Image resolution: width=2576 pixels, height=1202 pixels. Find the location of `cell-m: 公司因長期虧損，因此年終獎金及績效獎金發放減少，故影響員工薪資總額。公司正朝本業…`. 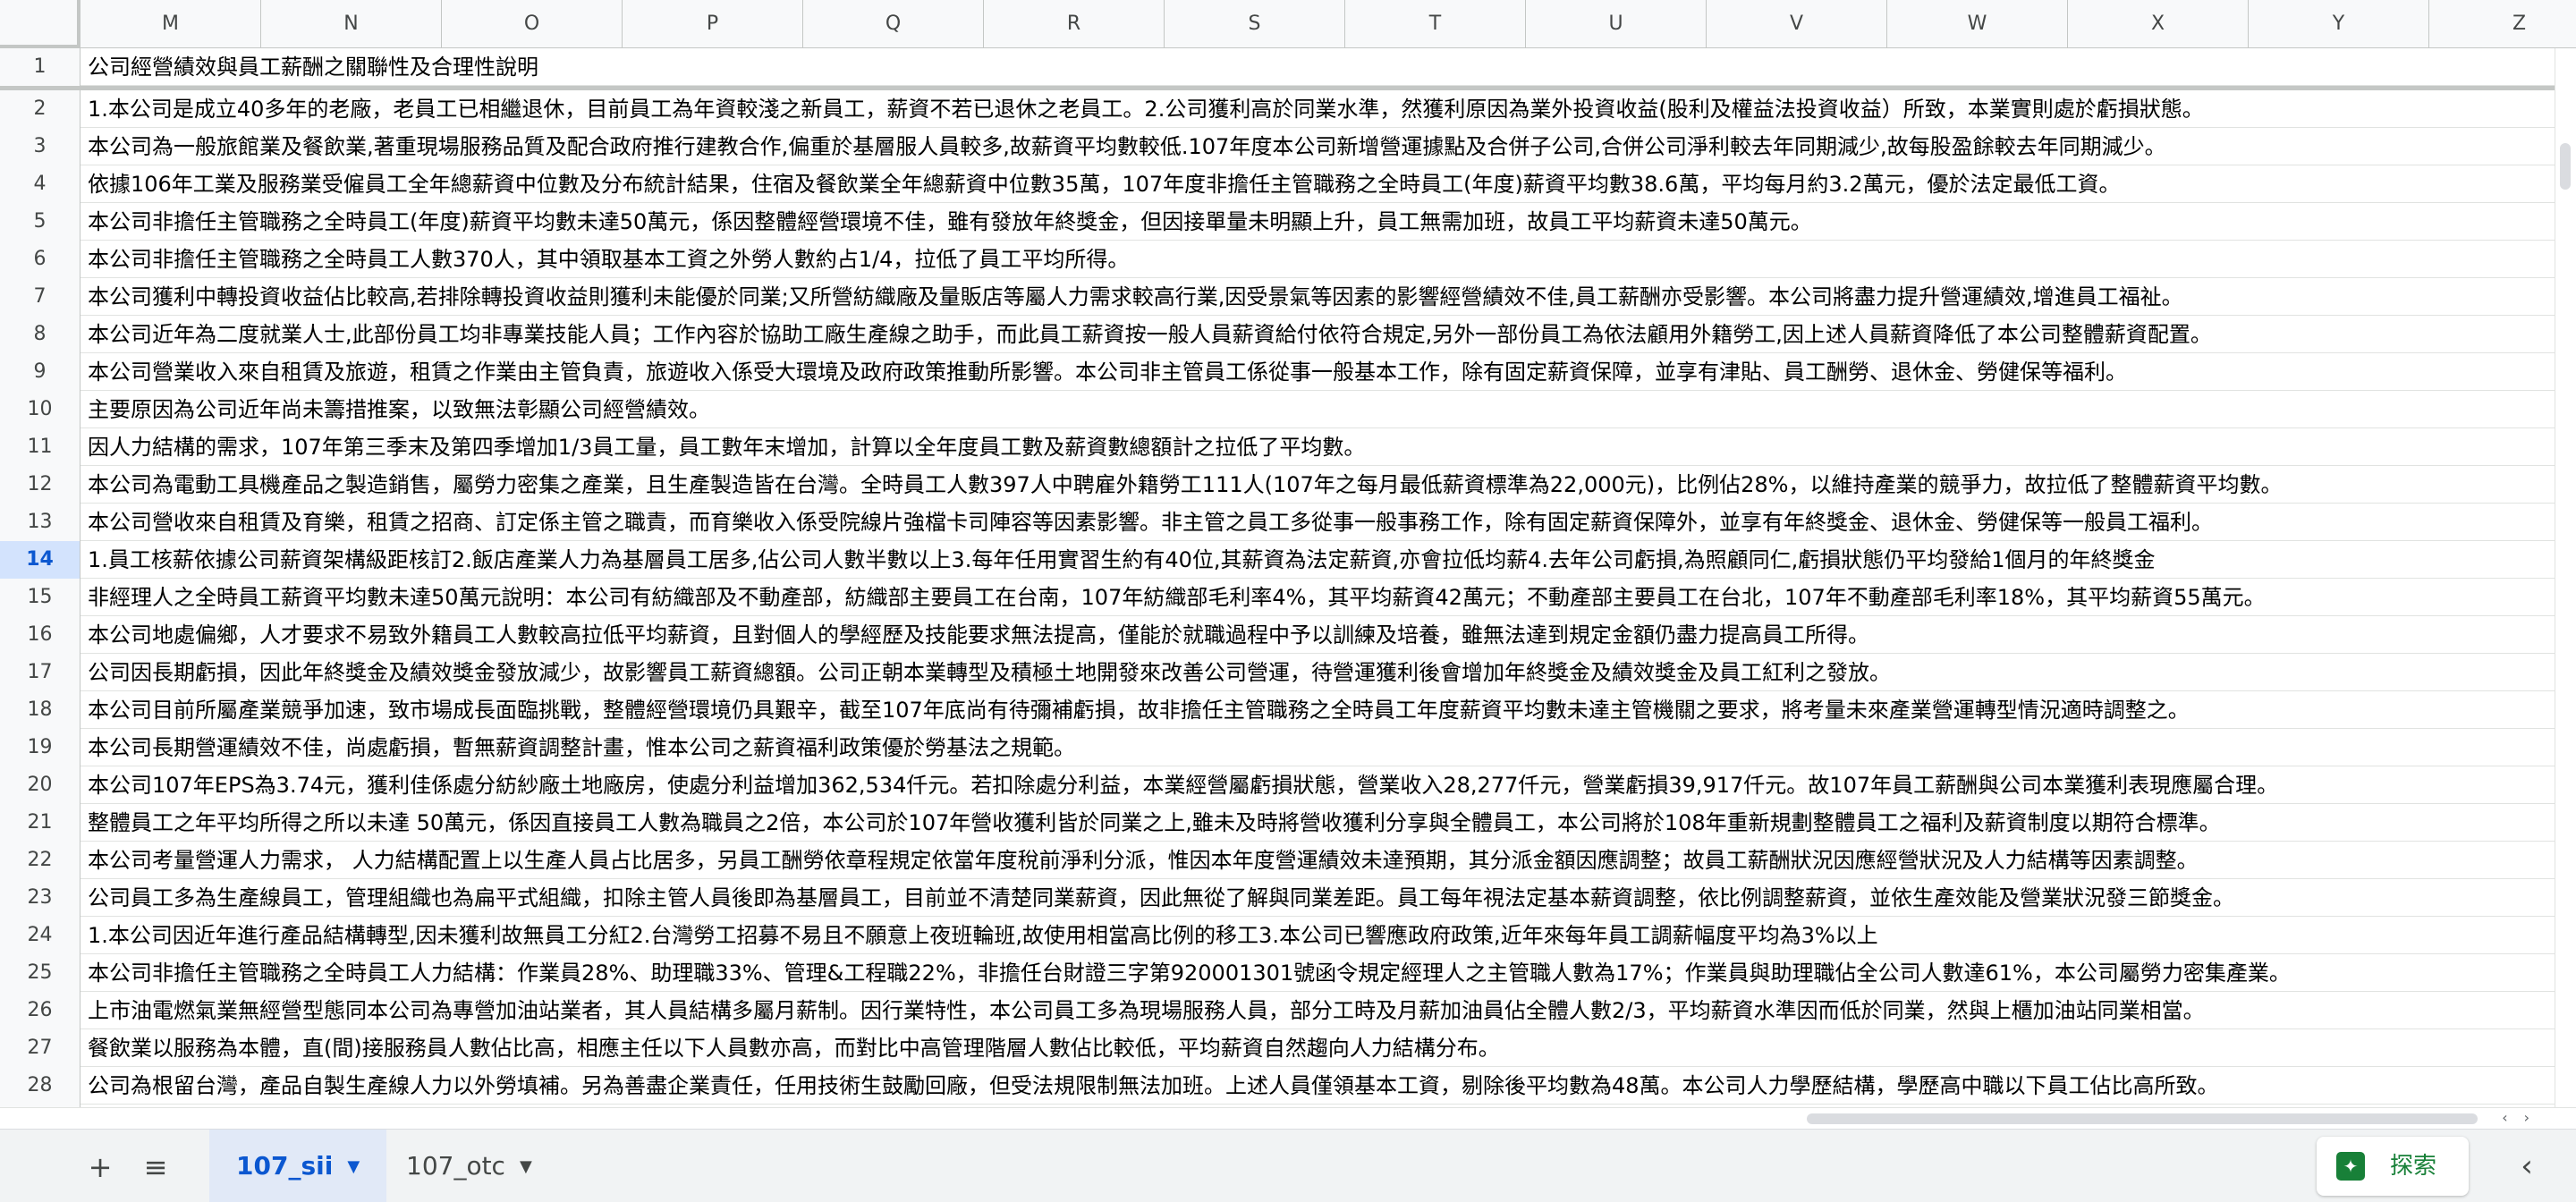

cell-m: 公司因長期虧損，因此年終獎金及績效獎金發放減少，故影響員工薪資總額。公司正朝本業… is located at coordinates (989, 672).